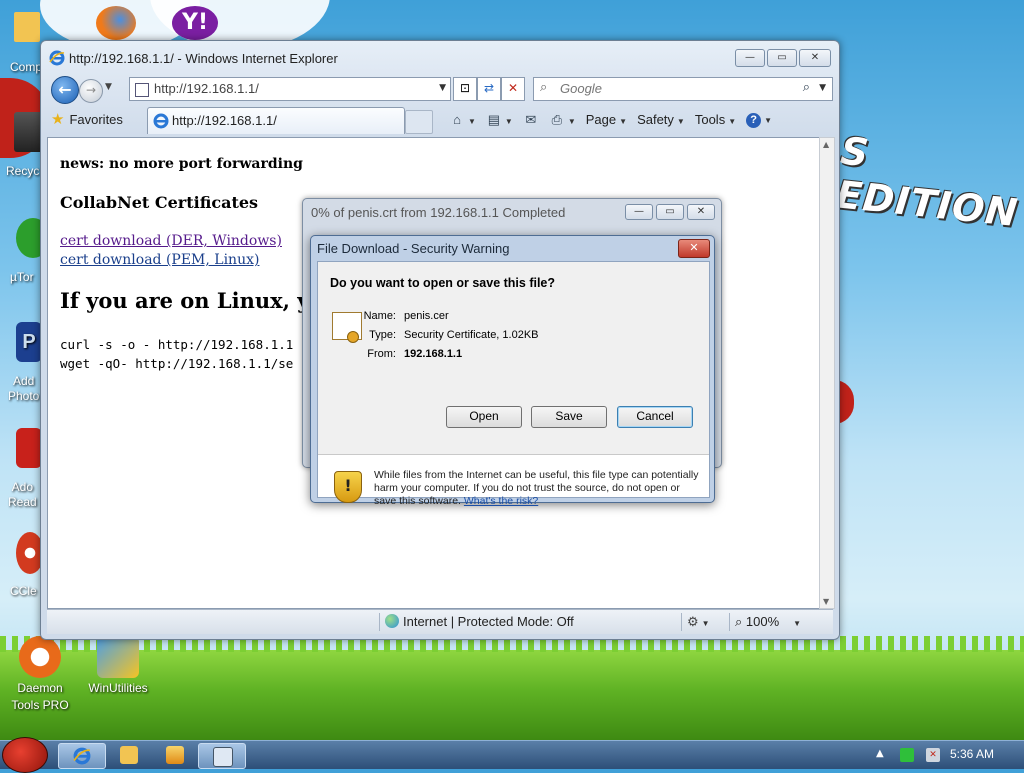 The width and height of the screenshot is (1024, 773). Describe the element at coordinates (195, 23) in the screenshot. I see `yahoo-icon: Y!` at that location.